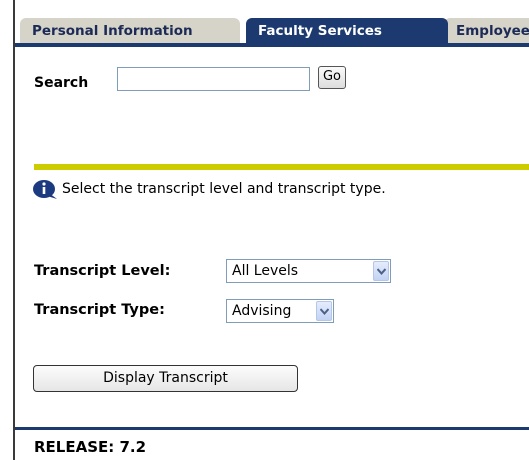  I want to click on tab-faculty-services: Faculty Services, so click(347, 31).